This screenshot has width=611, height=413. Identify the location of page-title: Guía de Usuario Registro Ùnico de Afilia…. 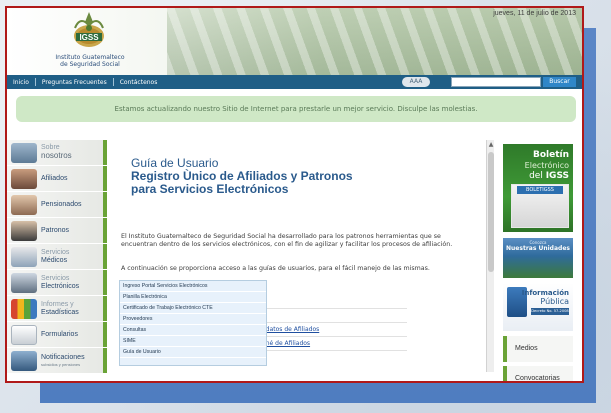
(301, 176).